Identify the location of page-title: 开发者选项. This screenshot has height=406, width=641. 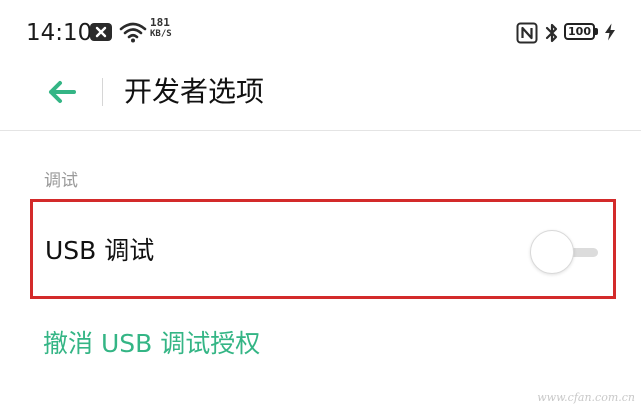
(194, 91).